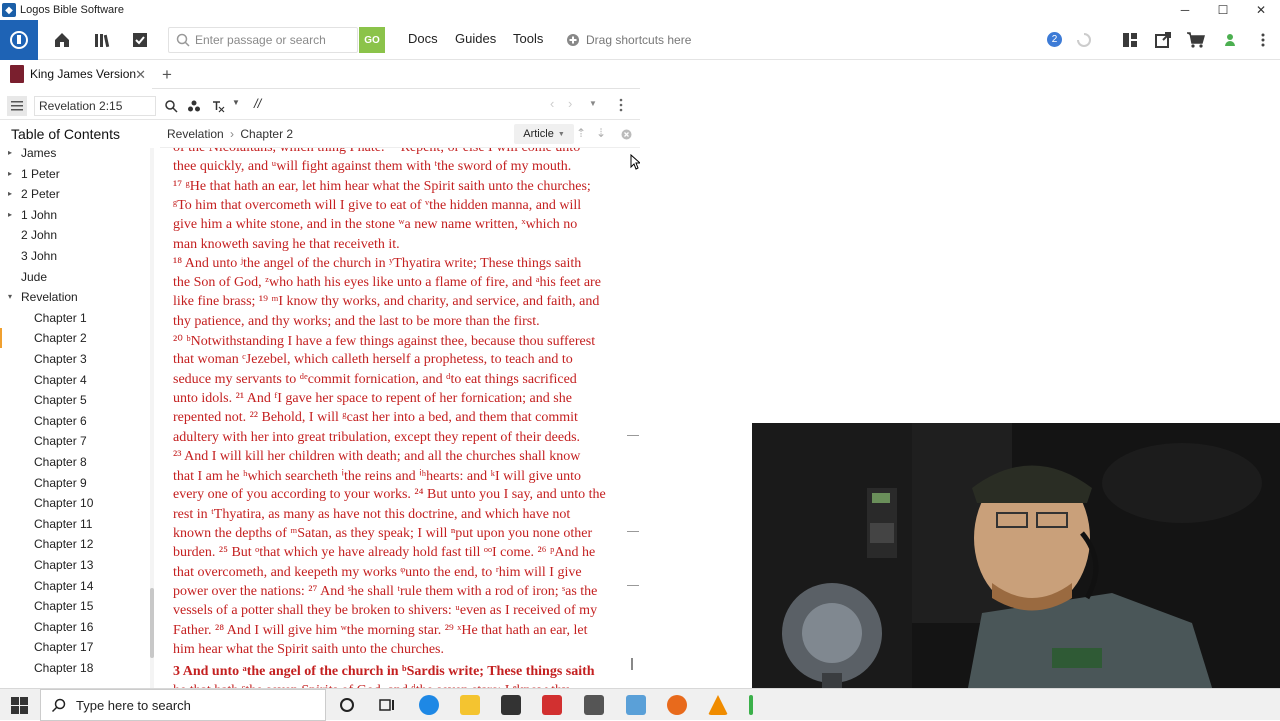 This screenshot has height=721, width=1280. What do you see at coordinates (626, 134) in the screenshot?
I see `close-circle-icon` at bounding box center [626, 134].